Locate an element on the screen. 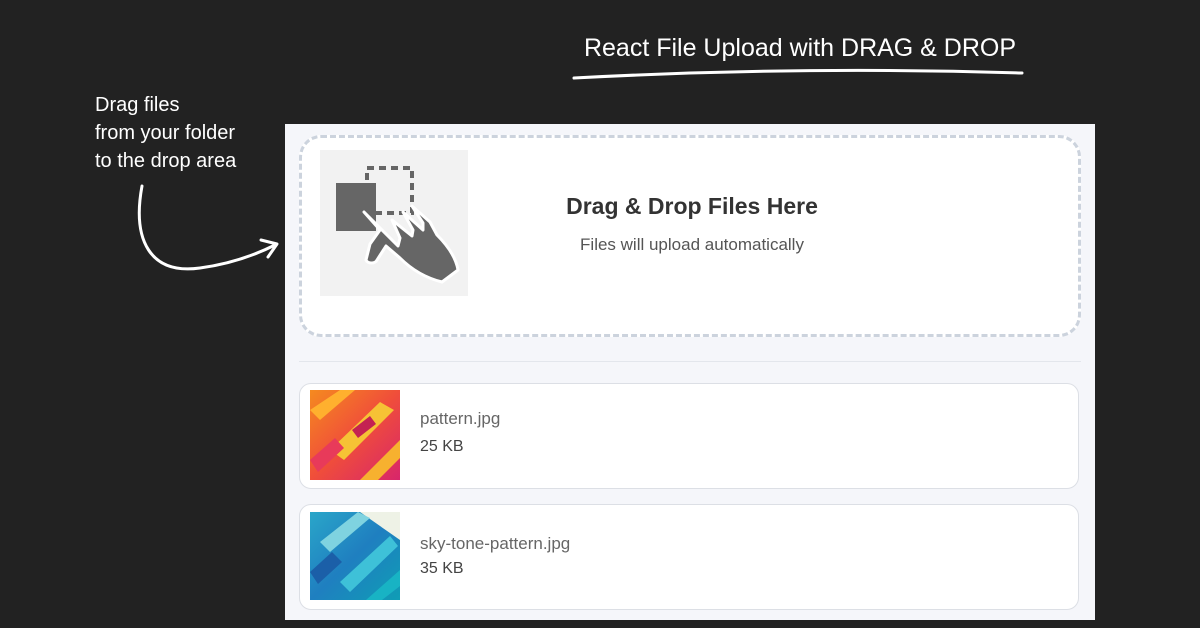 This screenshot has height=628, width=1200. drop-zone-subtext: Files will upload automatically is located at coordinates (692, 244).